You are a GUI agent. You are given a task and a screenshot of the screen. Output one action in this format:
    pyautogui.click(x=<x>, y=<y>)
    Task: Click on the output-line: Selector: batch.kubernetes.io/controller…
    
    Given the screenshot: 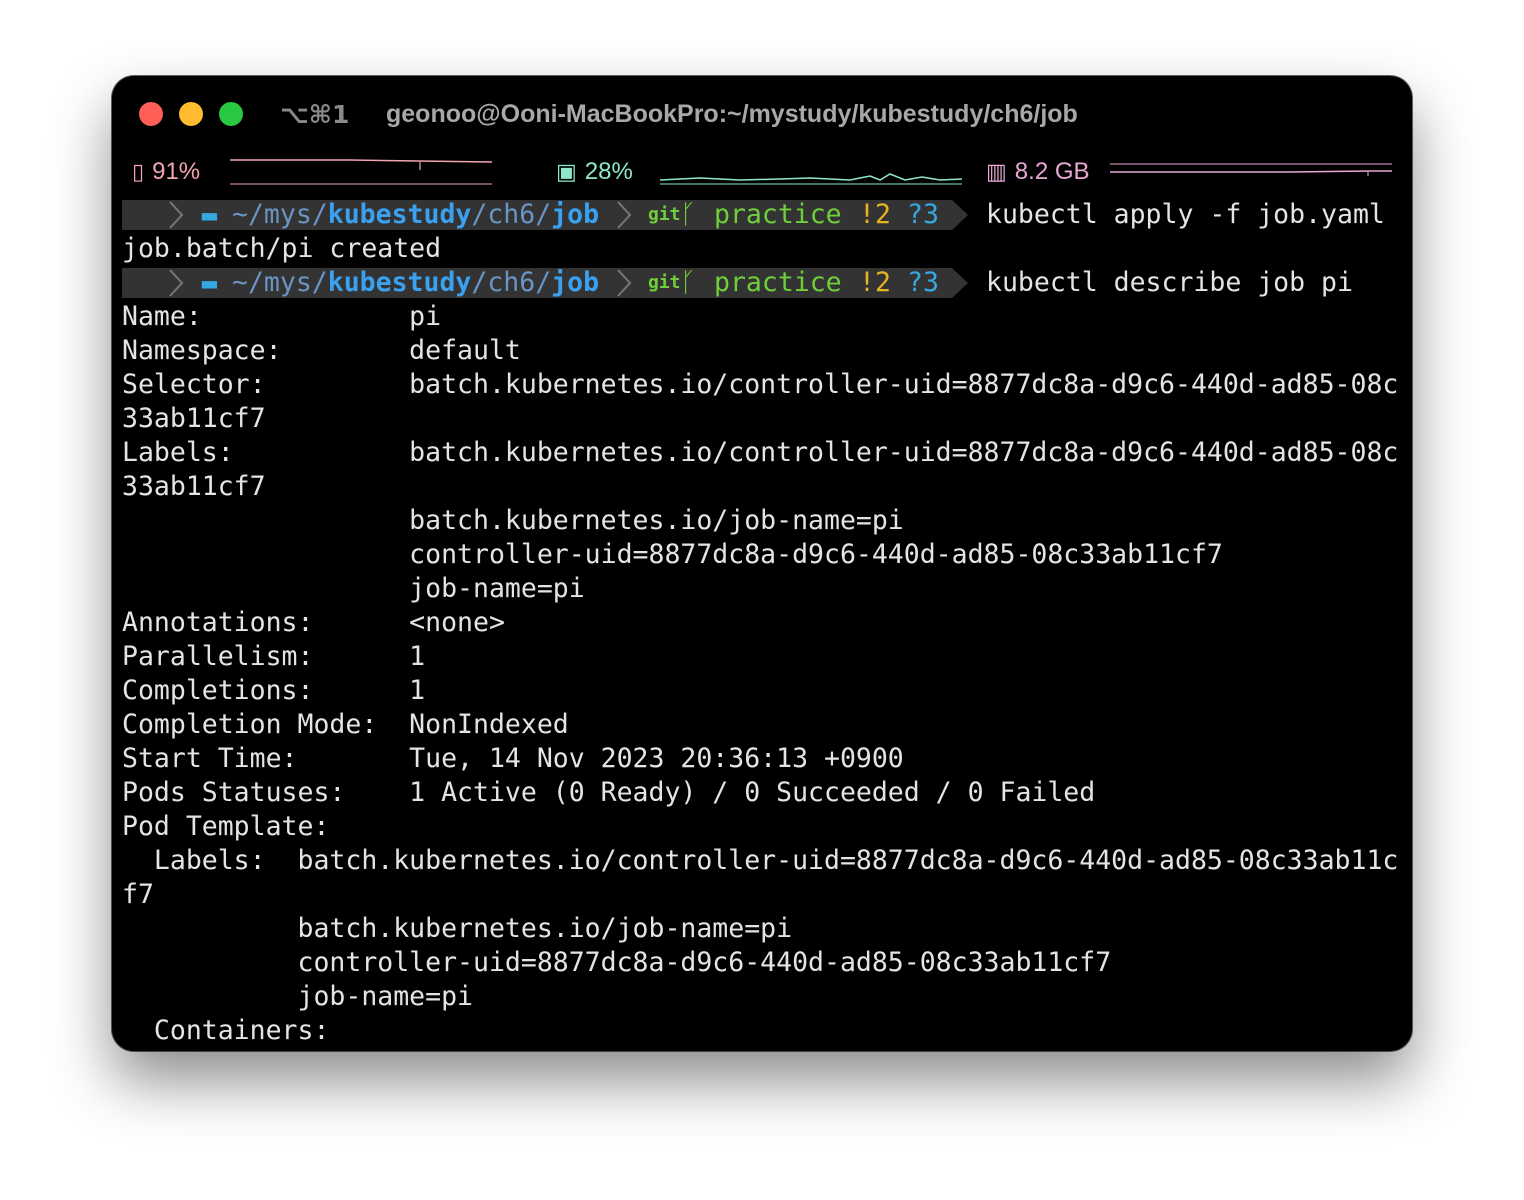 What is the action you would take?
    pyautogui.click(x=760, y=384)
    